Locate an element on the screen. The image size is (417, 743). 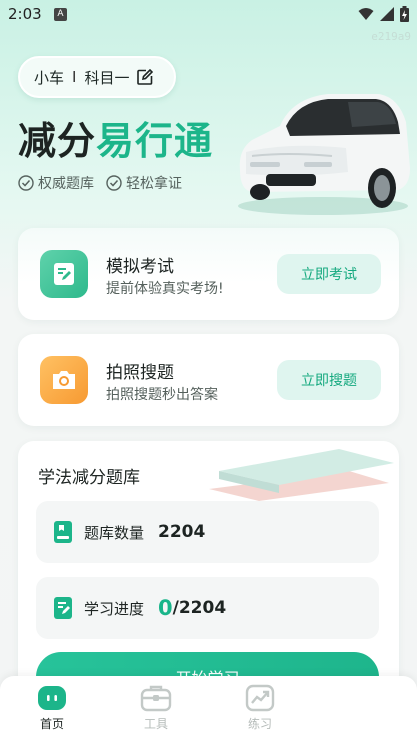
nav-extra is located at coordinates (364, 709).